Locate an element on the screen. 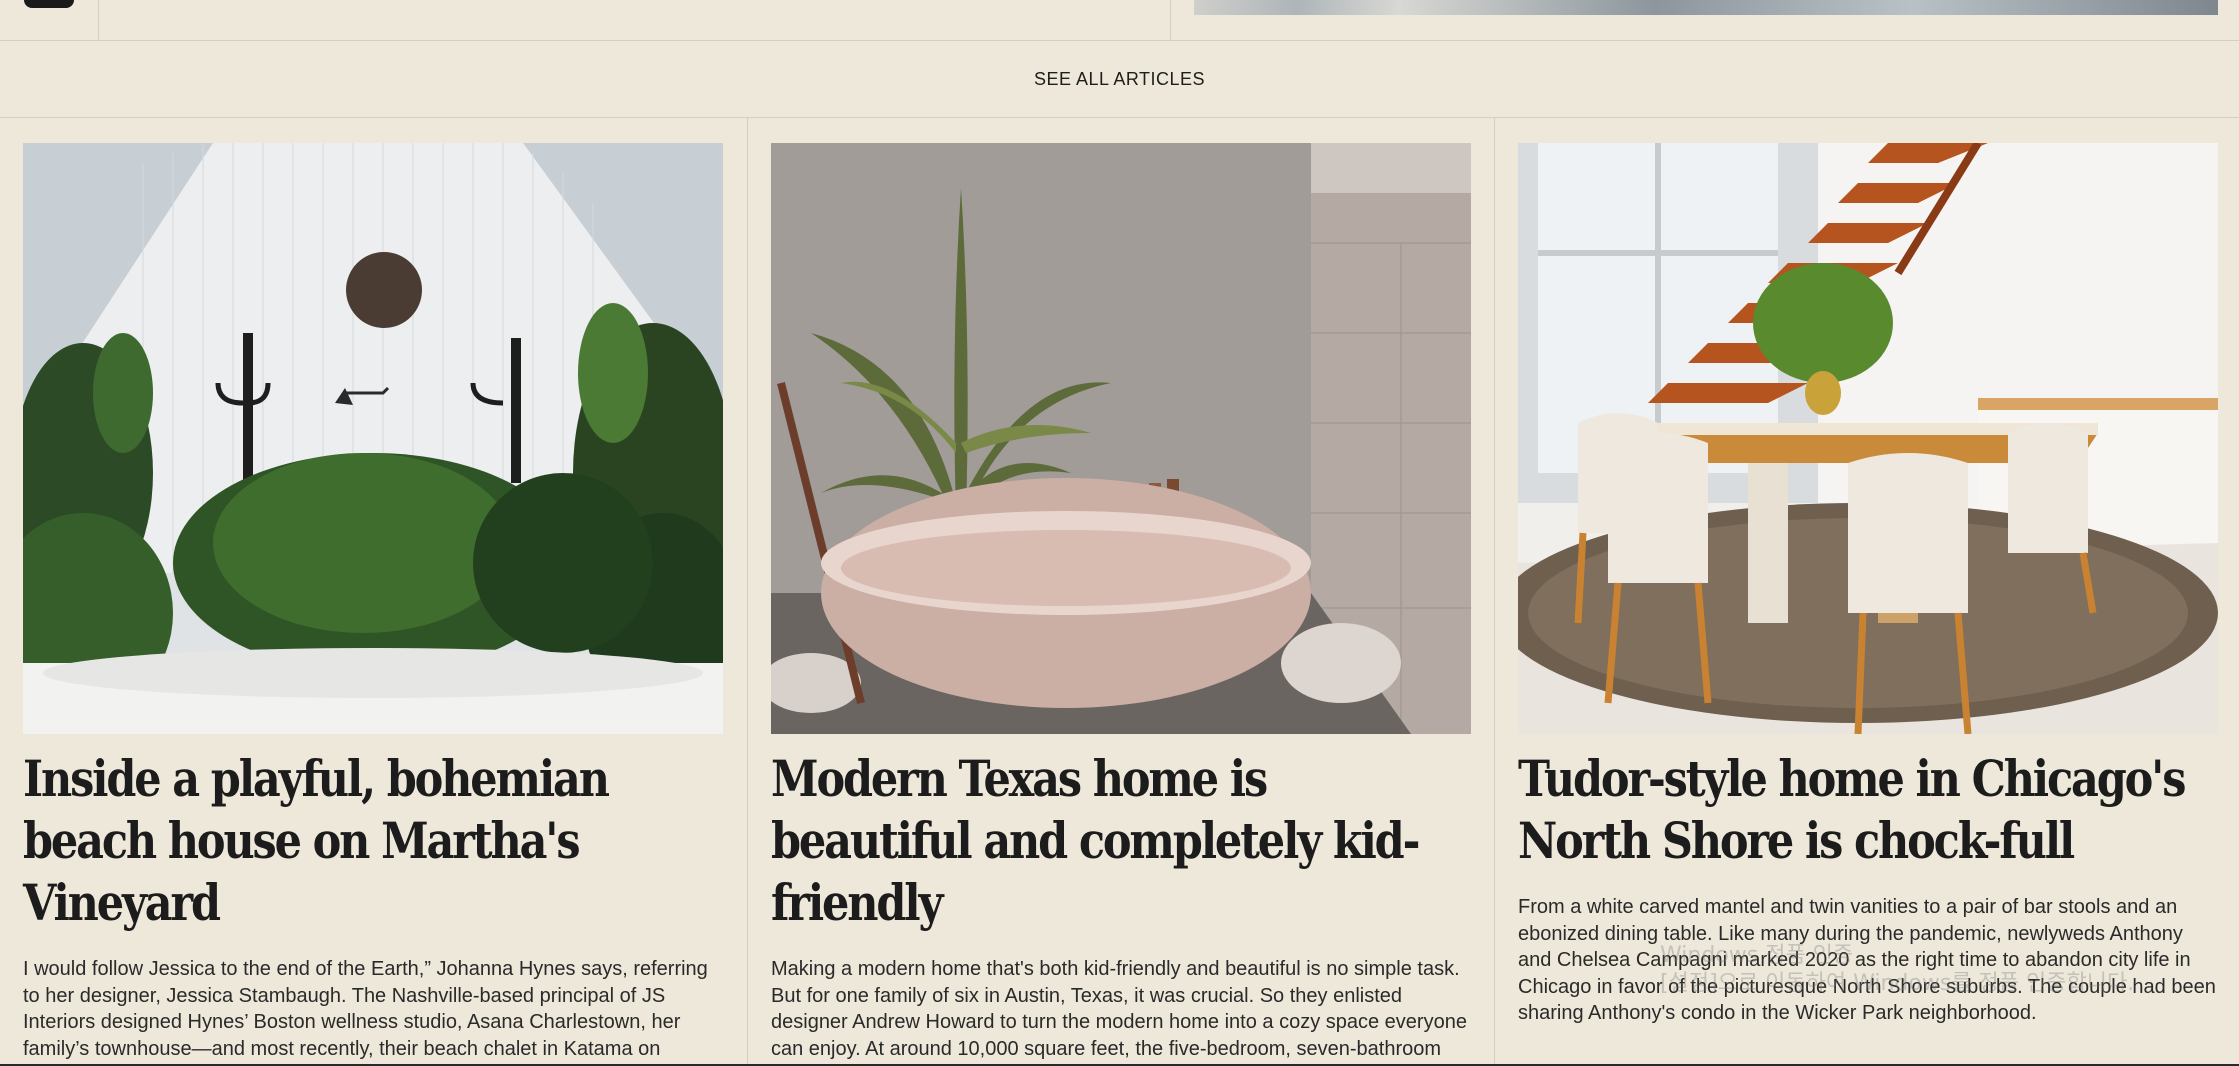 The height and width of the screenshot is (1066, 2239). watermark-line: Windows 정품 인증 is located at coordinates (1757, 955).